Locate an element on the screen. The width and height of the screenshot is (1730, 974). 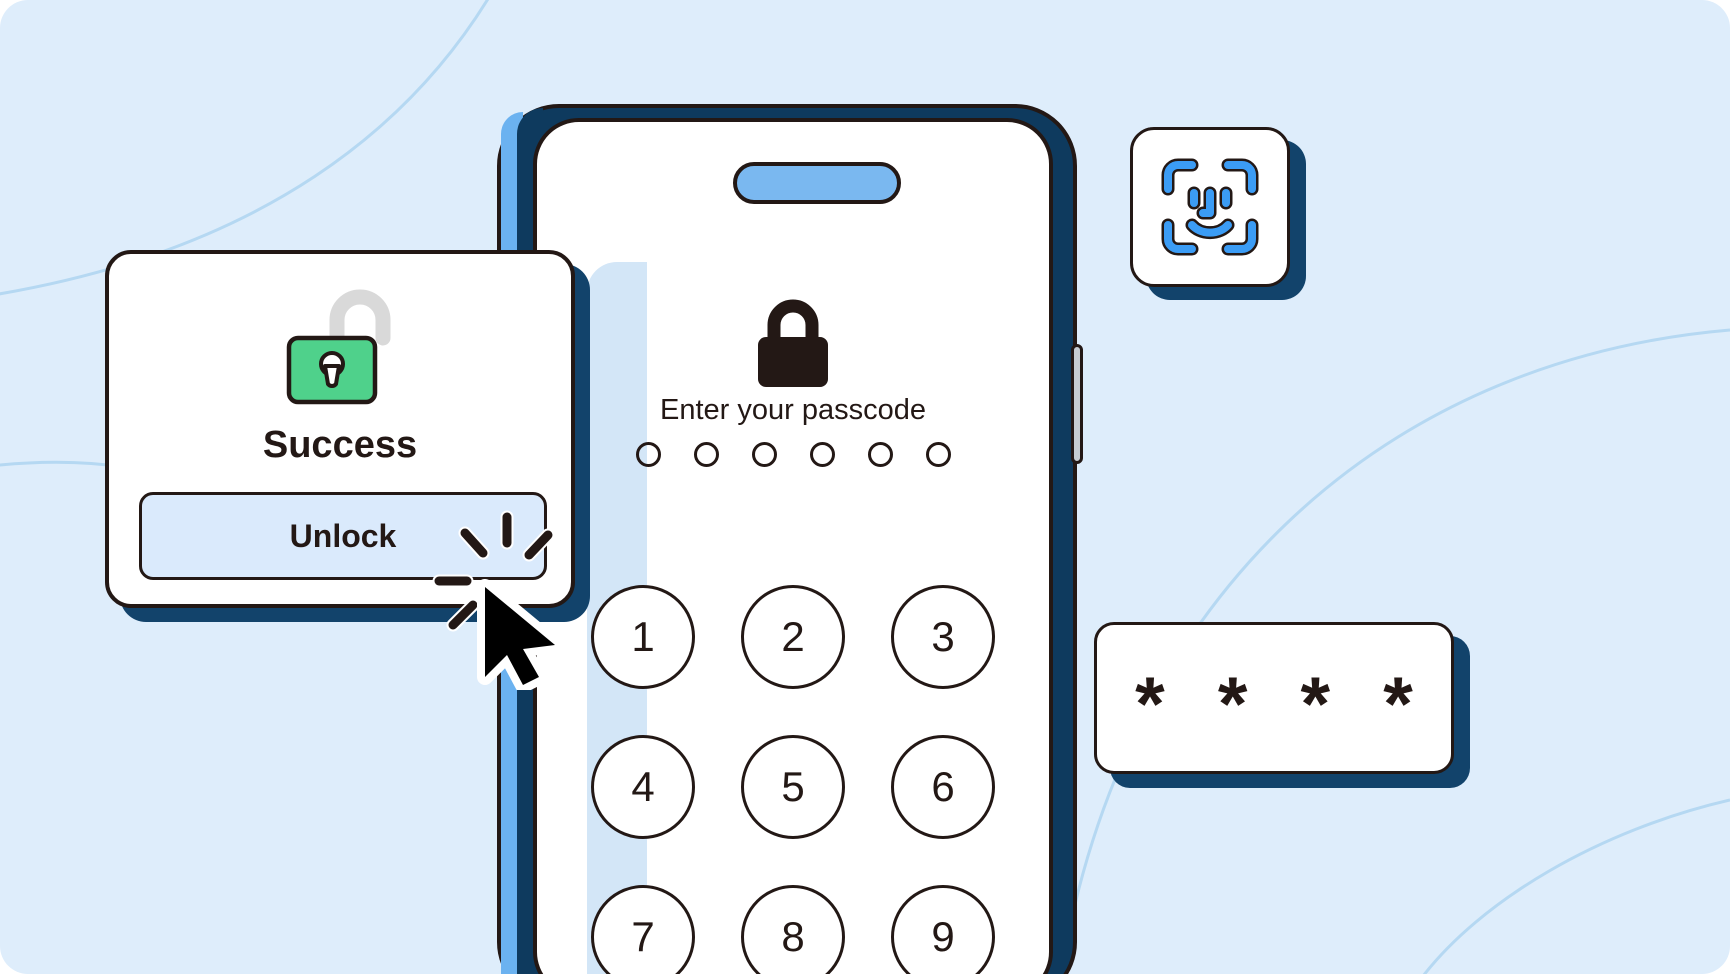
mouse-pointer-click-icon is located at coordinates (497, 600).